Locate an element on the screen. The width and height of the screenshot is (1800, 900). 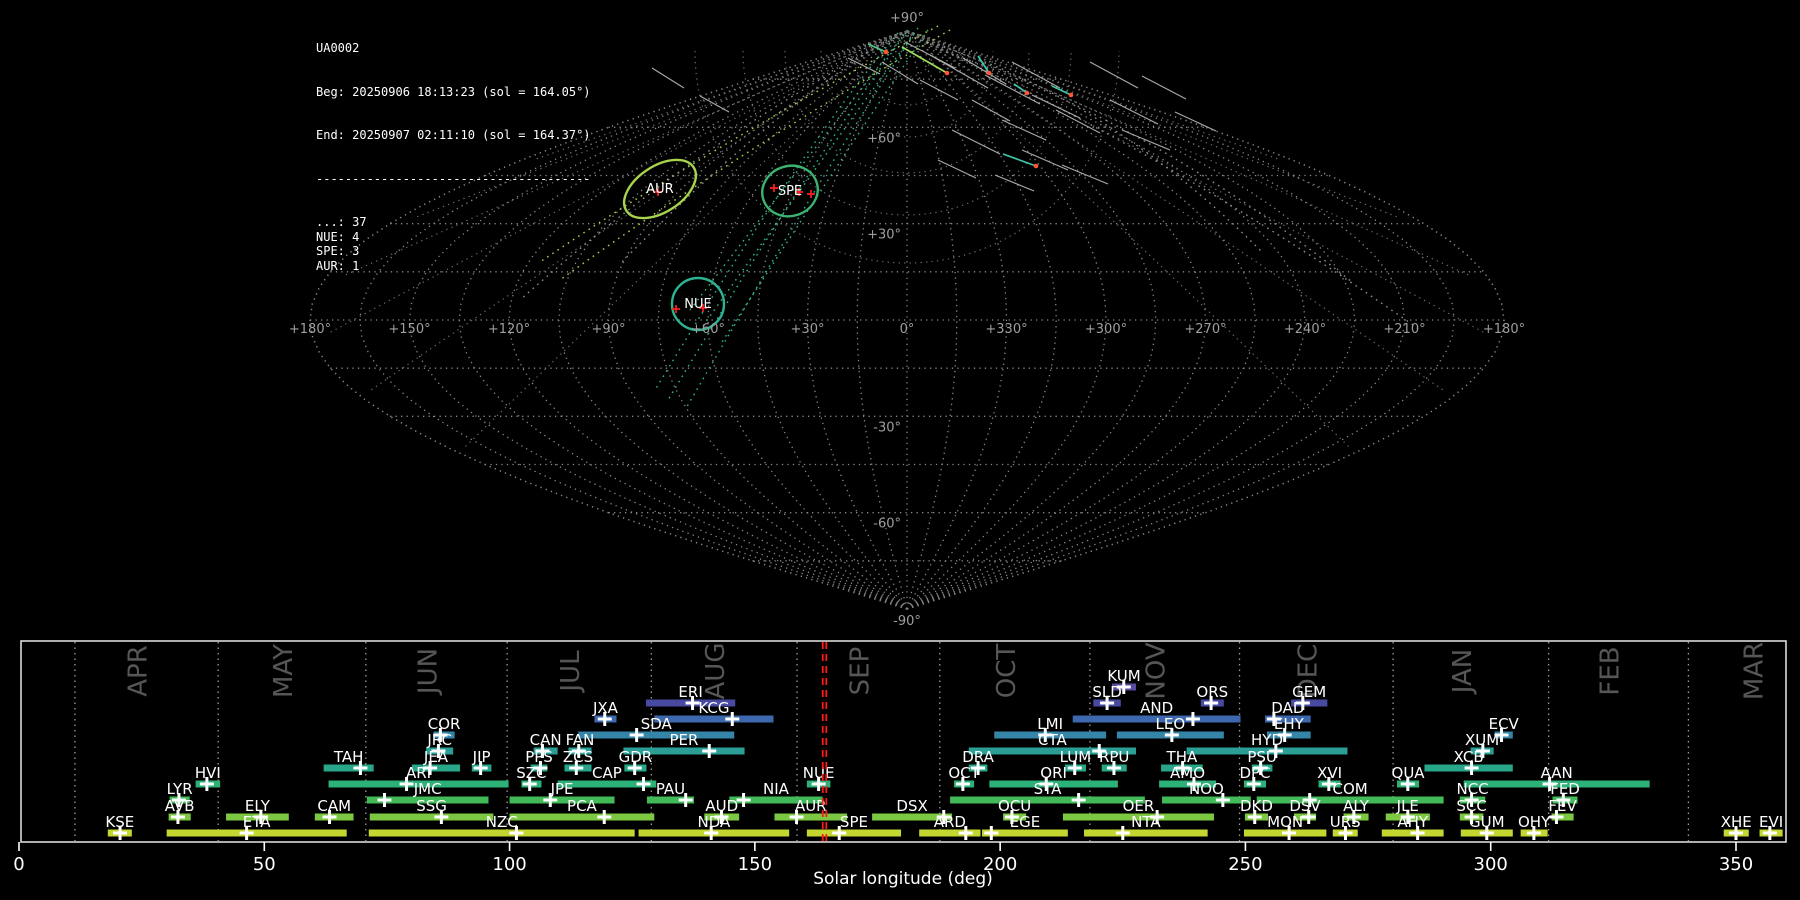
dec-label: +30° is located at coordinates (884, 235).